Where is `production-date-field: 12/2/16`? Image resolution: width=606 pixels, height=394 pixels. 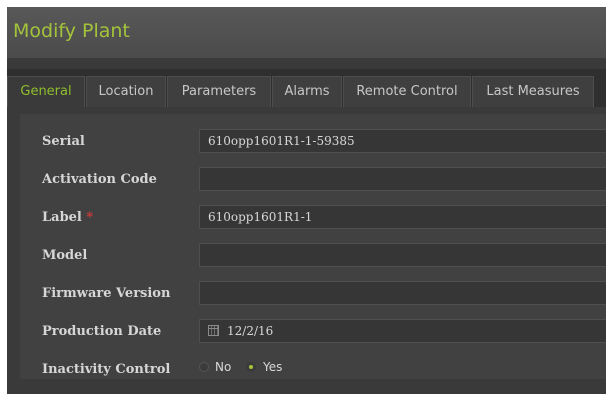
production-date-field: 12/2/16 is located at coordinates (402, 331).